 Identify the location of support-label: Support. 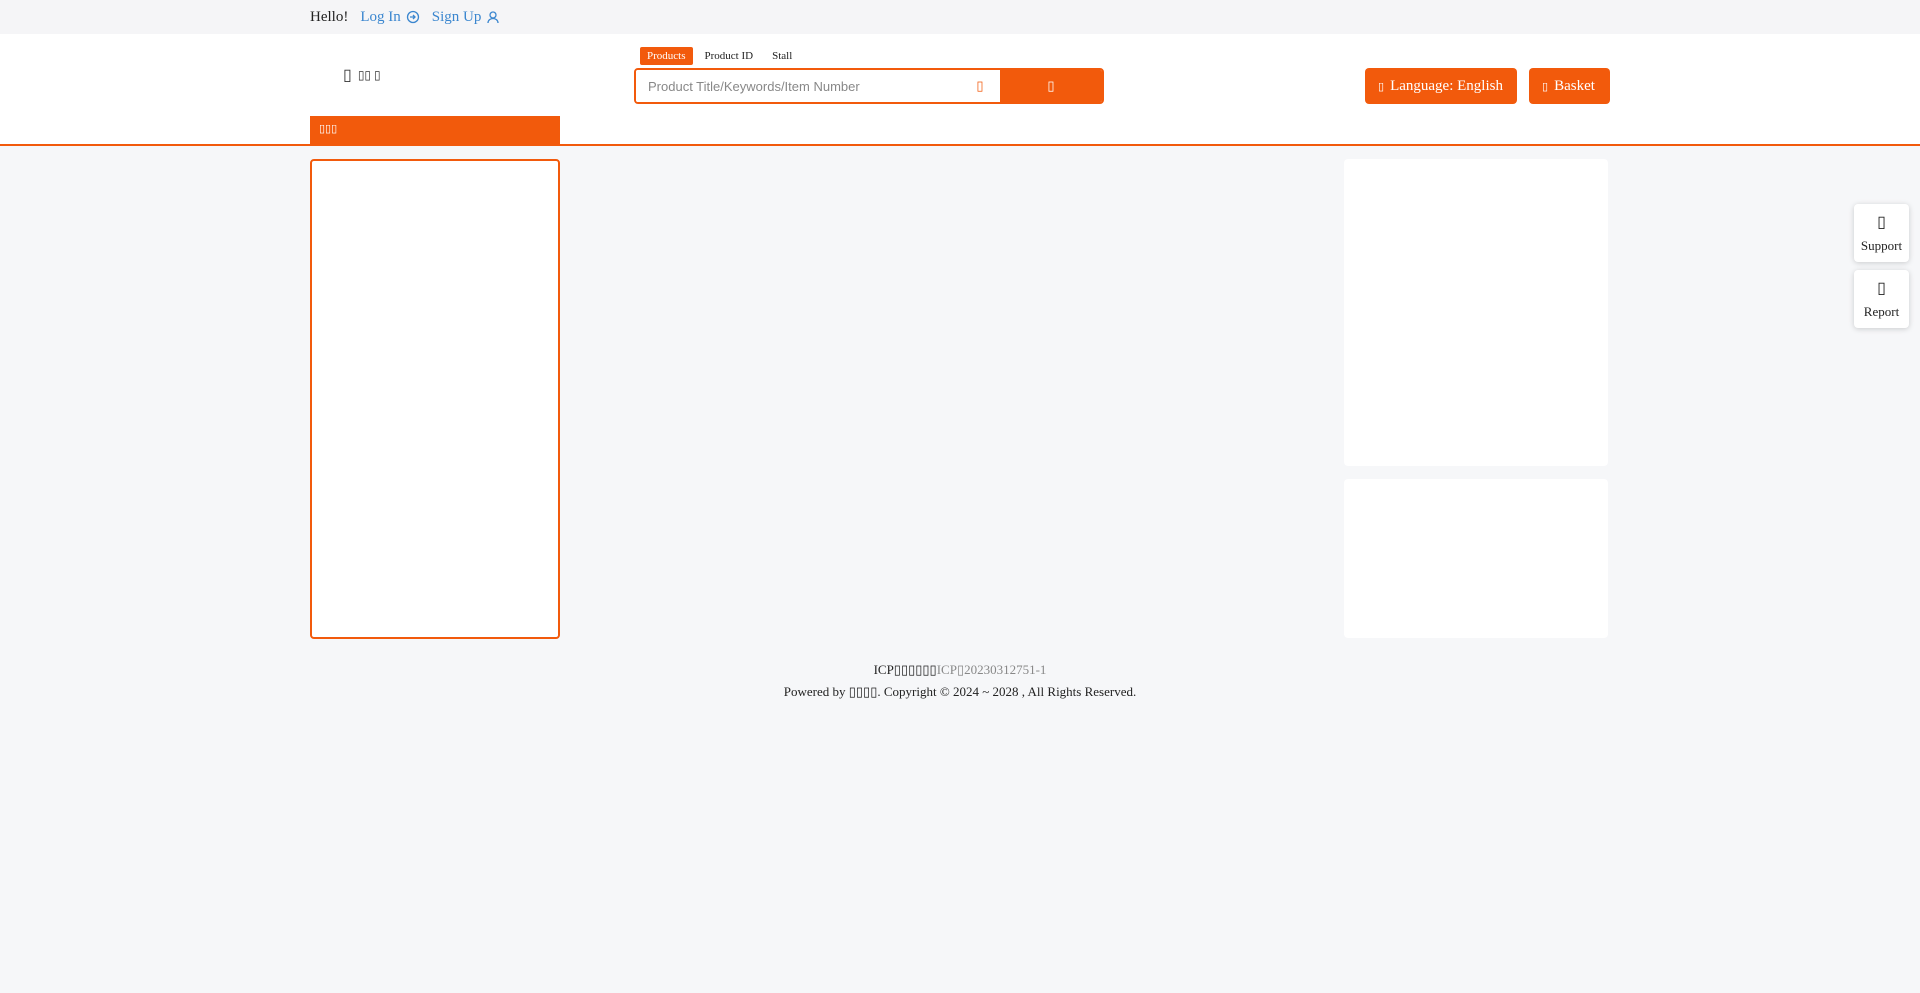
(1881, 245).